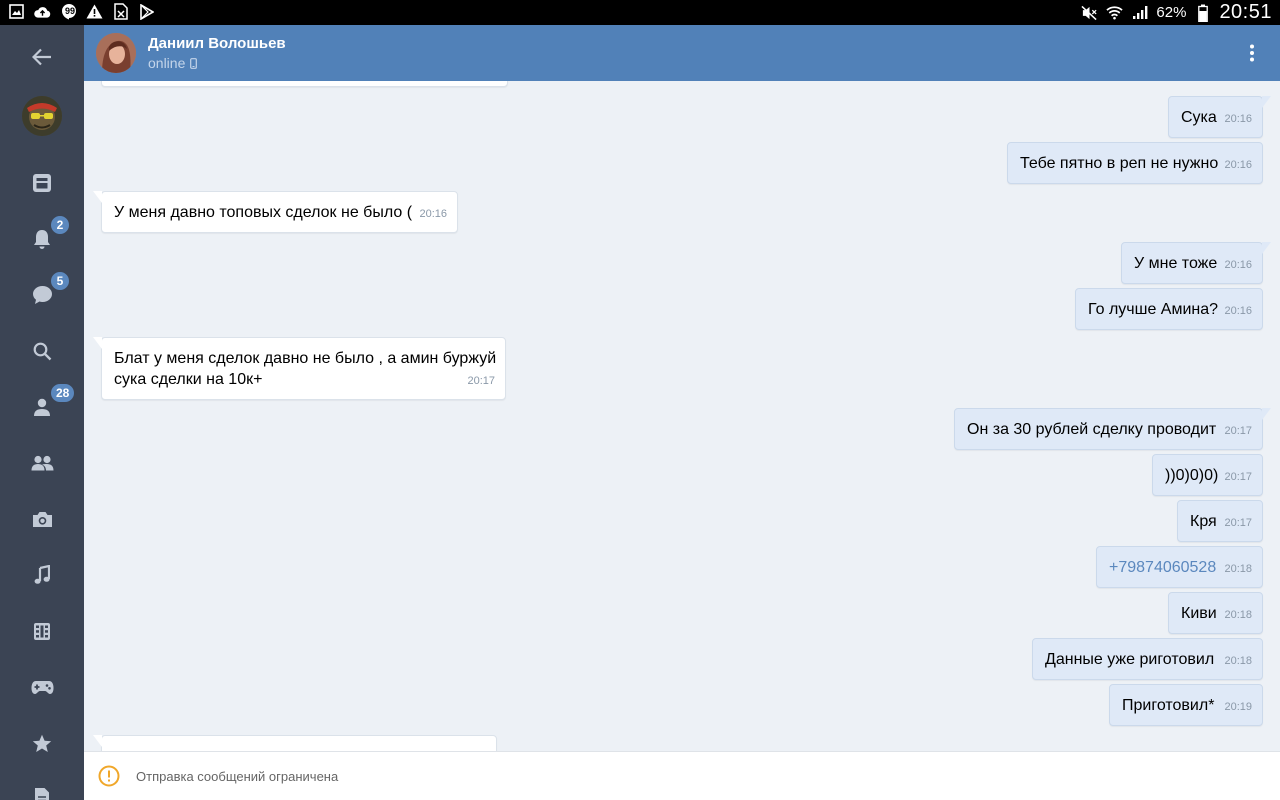 The height and width of the screenshot is (800, 1280). What do you see at coordinates (42, 407) in the screenshot?
I see `person-icon` at bounding box center [42, 407].